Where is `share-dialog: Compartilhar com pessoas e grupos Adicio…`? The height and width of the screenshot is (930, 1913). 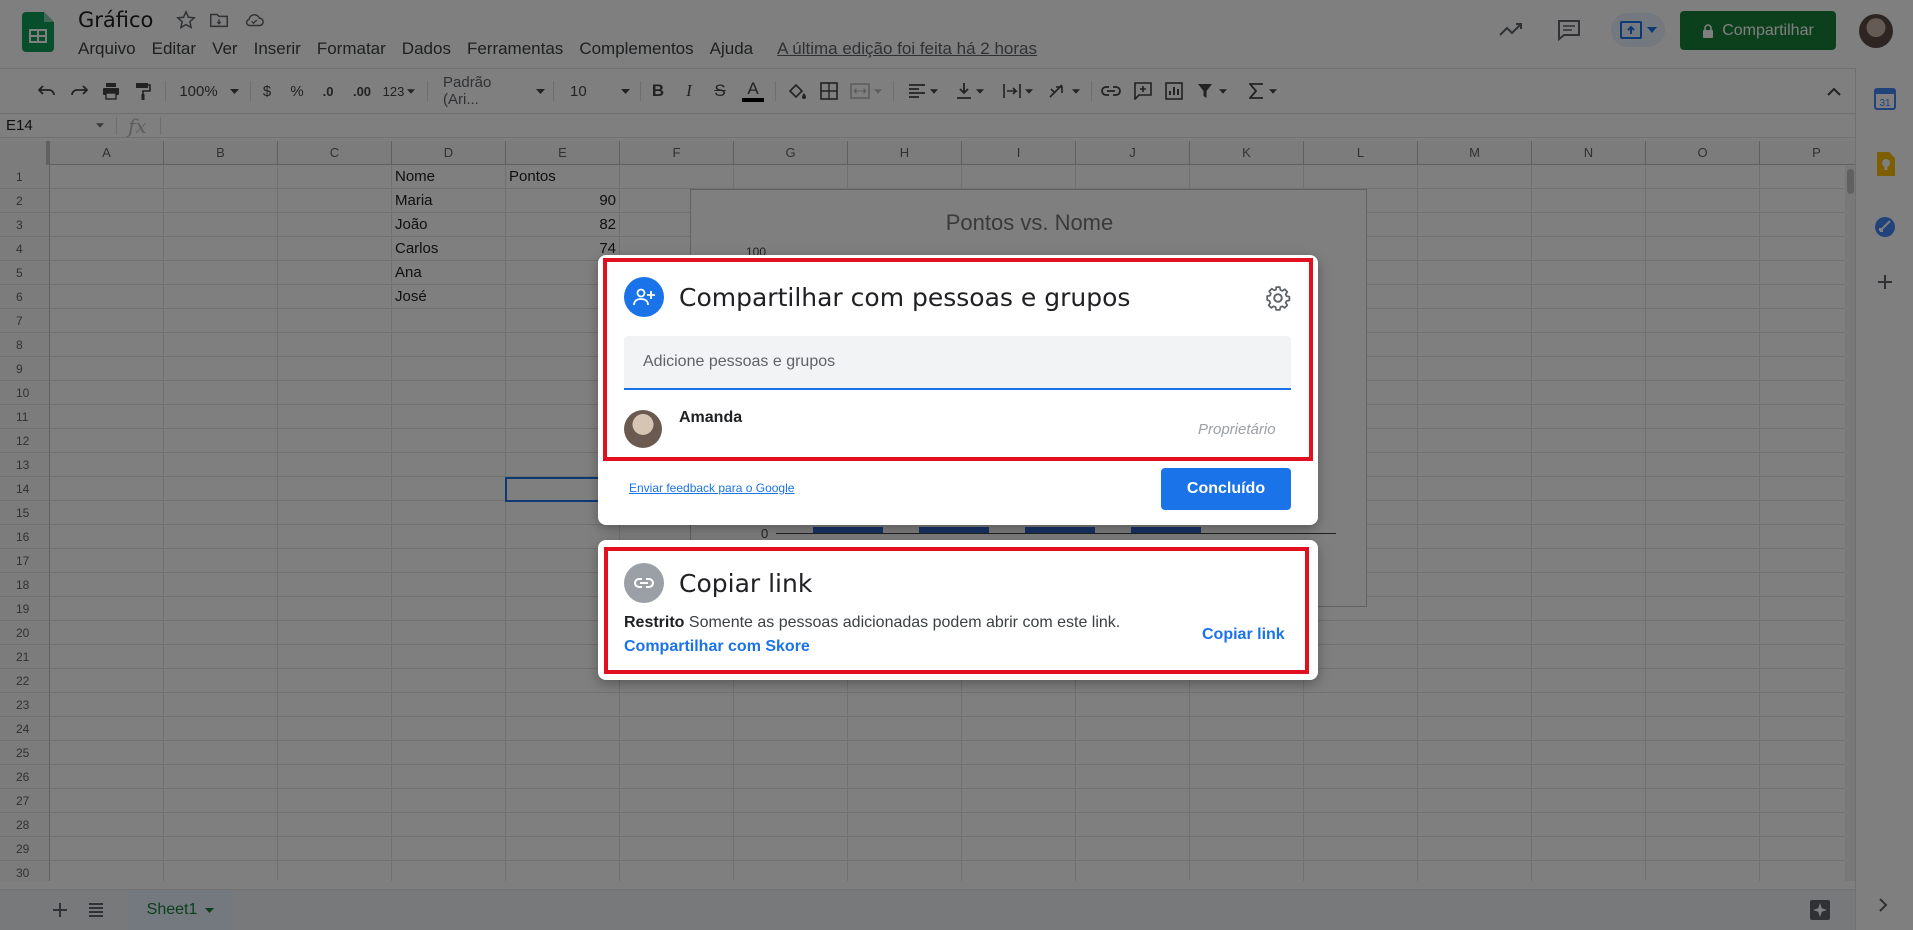 share-dialog: Compartilhar com pessoas e grupos Adicio… is located at coordinates (958, 390).